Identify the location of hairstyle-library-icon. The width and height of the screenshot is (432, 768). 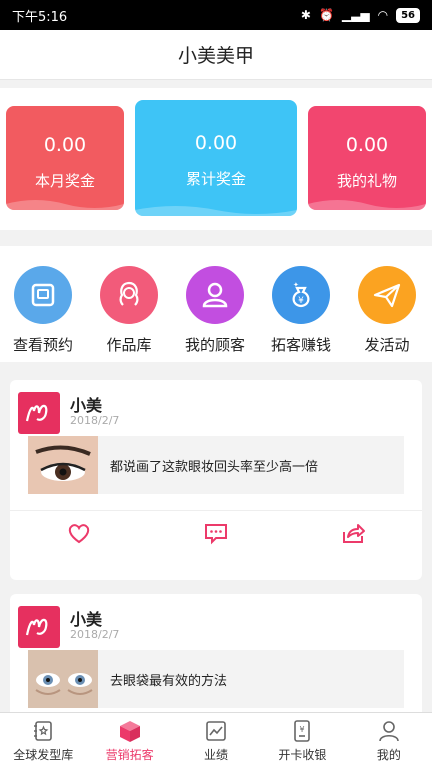
(43, 730).